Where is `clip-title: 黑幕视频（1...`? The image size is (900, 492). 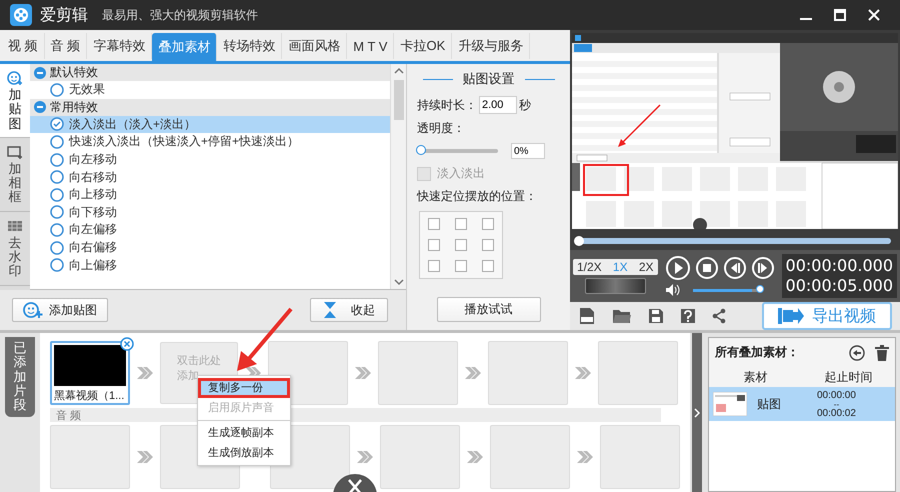 clip-title: 黑幕视频（1... is located at coordinates (89, 396).